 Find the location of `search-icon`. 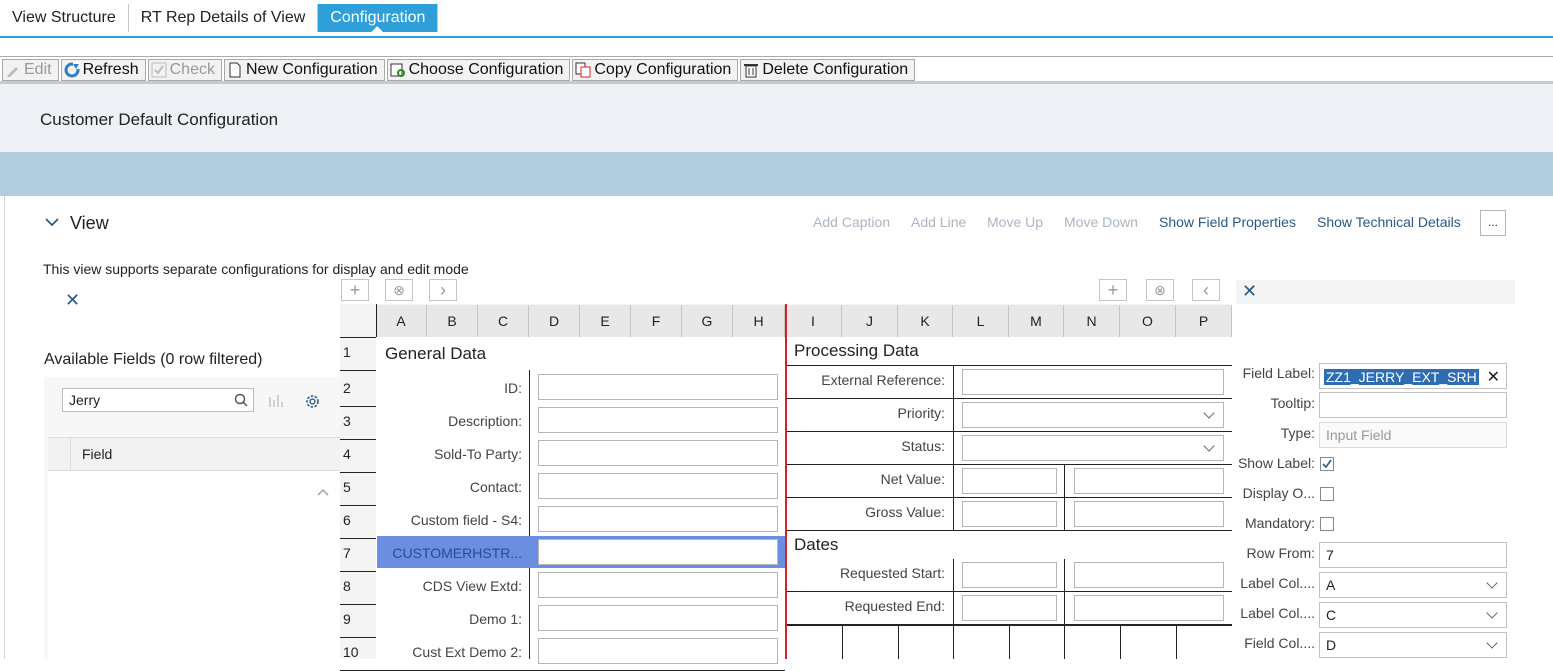

search-icon is located at coordinates (241, 400).